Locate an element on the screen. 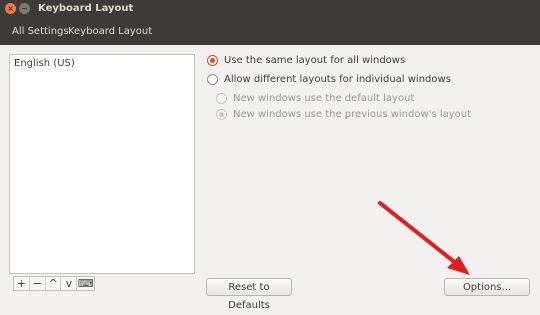 This screenshot has width=540, height=315. red-arrow-annotation is located at coordinates (424, 238).